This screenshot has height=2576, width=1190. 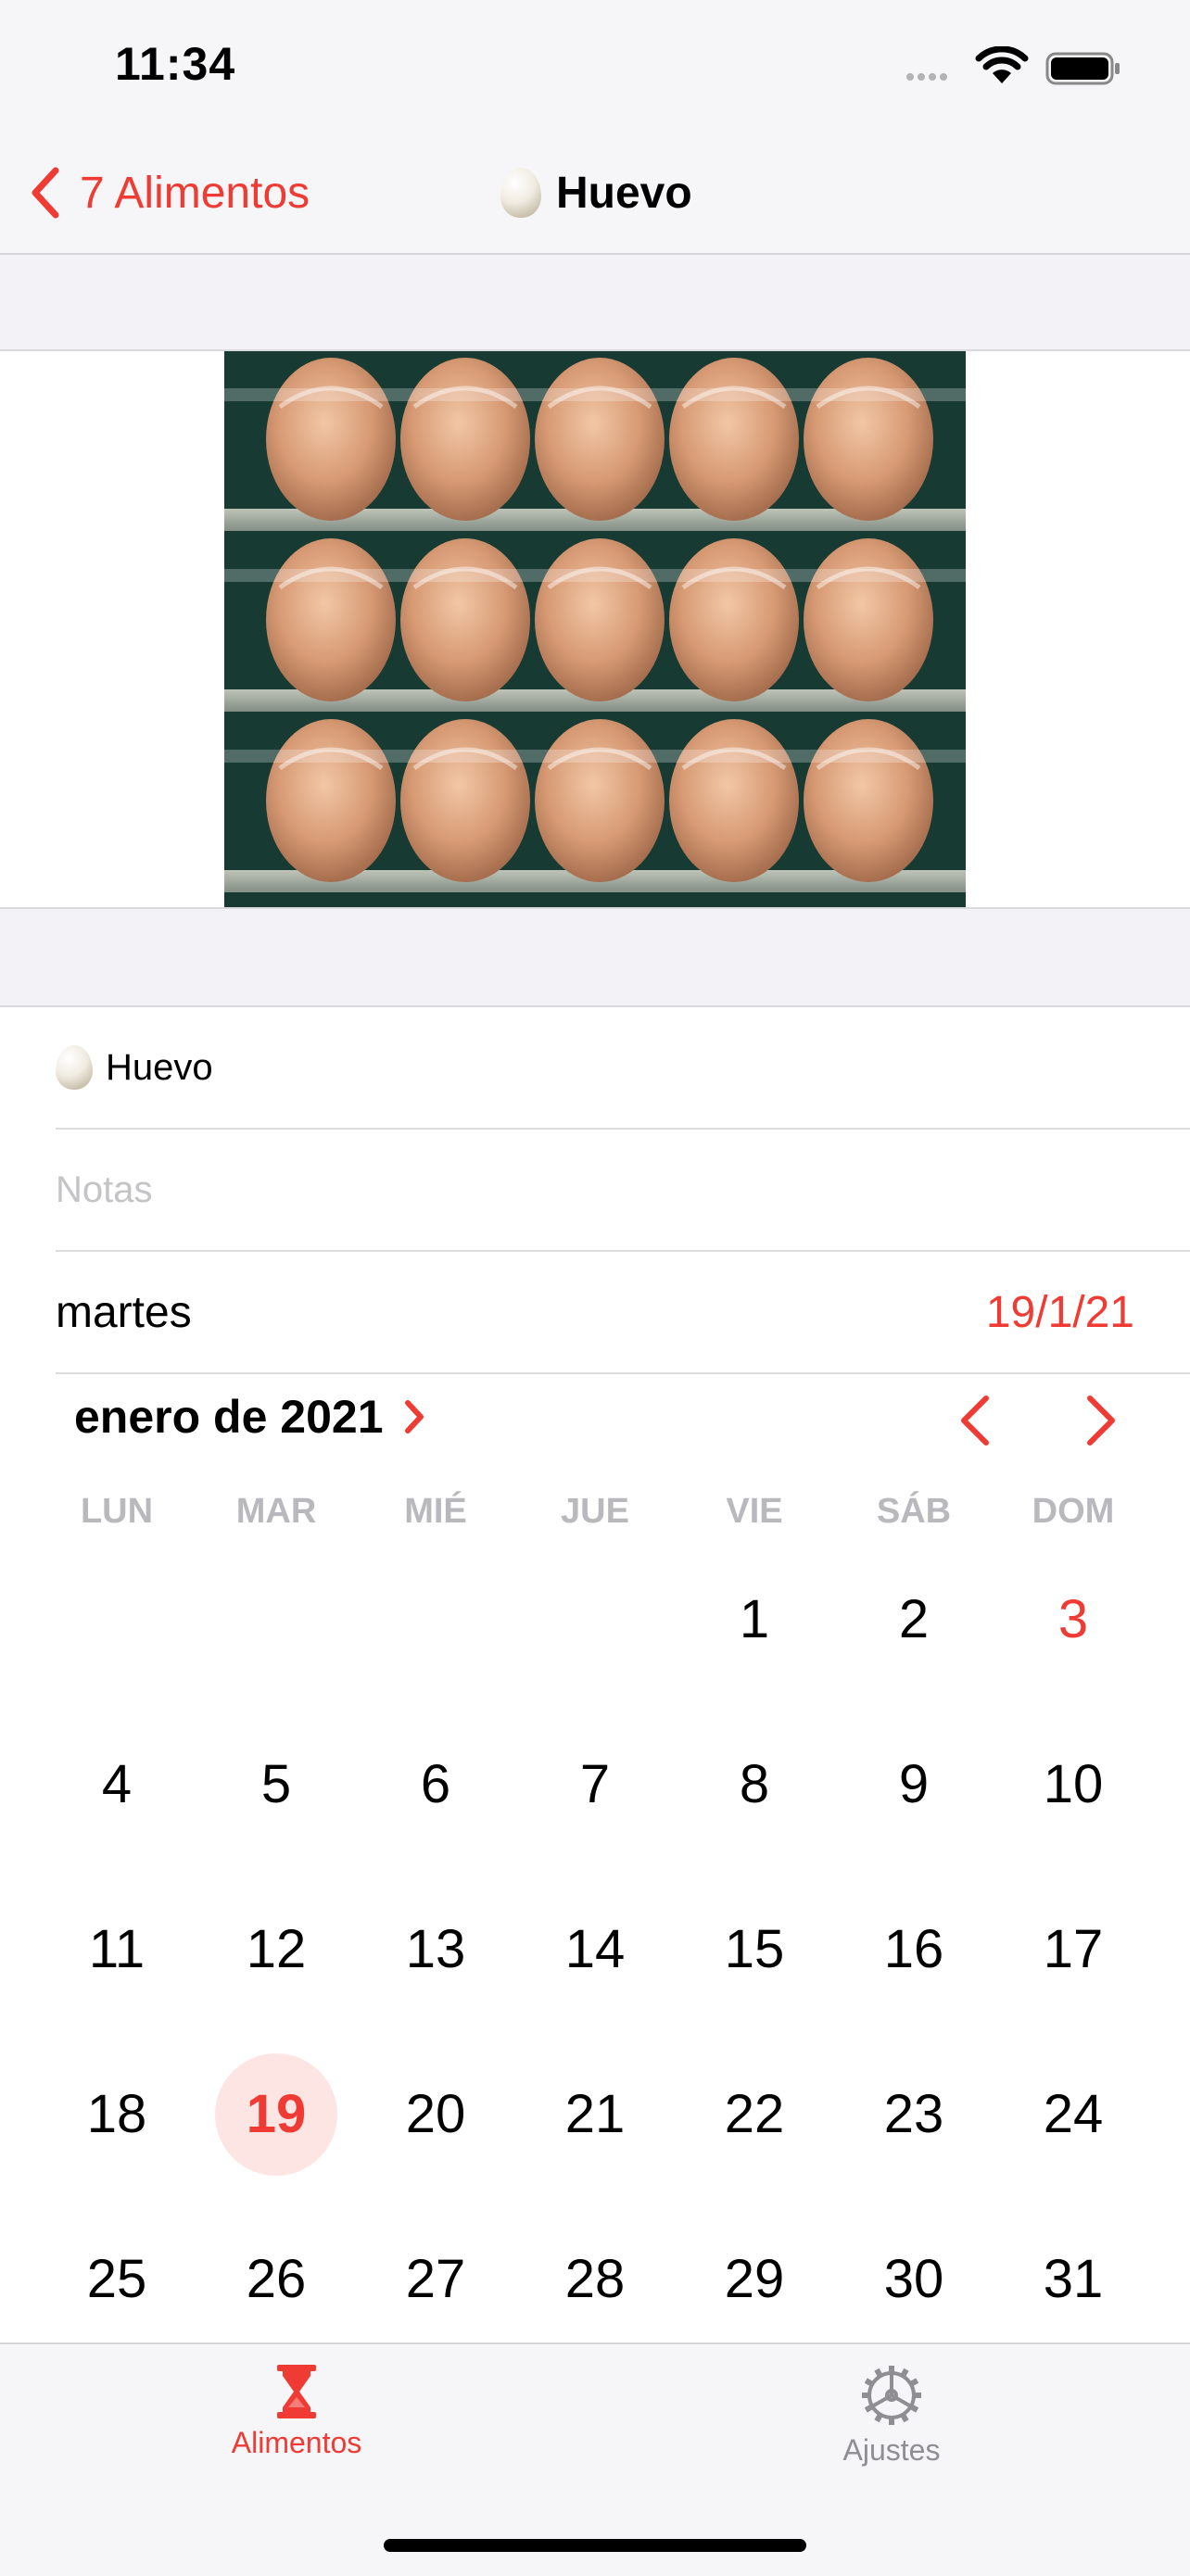 What do you see at coordinates (928, 77) in the screenshot?
I see `cellular-signal-icon` at bounding box center [928, 77].